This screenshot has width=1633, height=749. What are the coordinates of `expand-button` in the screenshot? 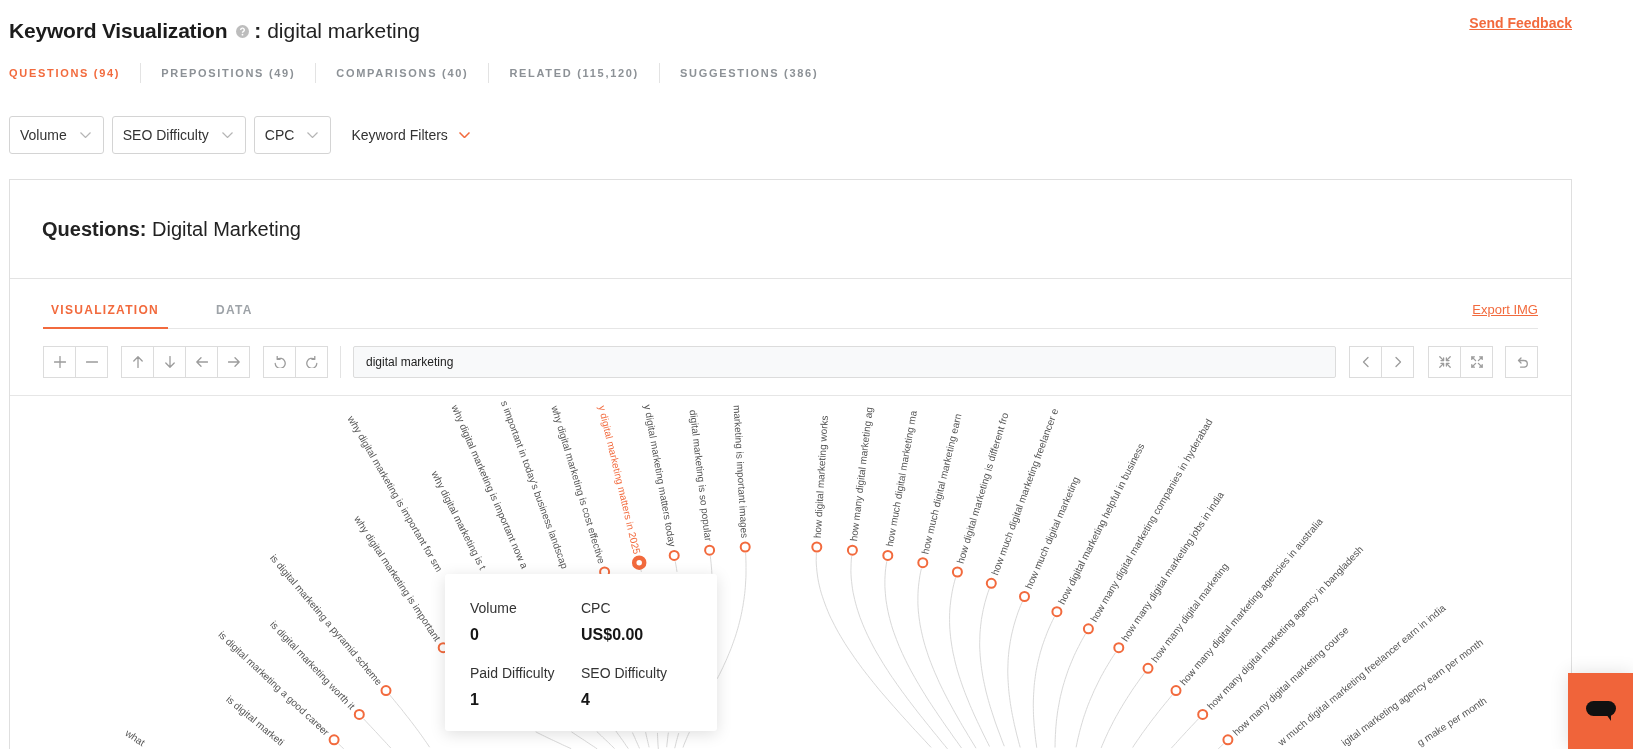 It's located at (1476, 362).